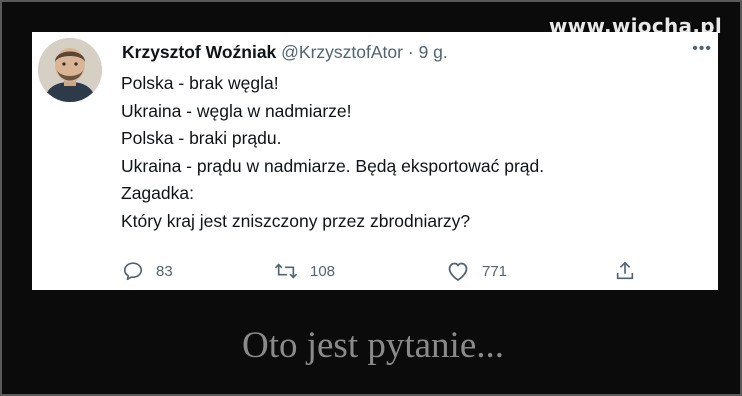 Image resolution: width=742 pixels, height=396 pixels. Describe the element at coordinates (200, 83) in the screenshot. I see `tweet-line: Polska - brak węgla!` at that location.